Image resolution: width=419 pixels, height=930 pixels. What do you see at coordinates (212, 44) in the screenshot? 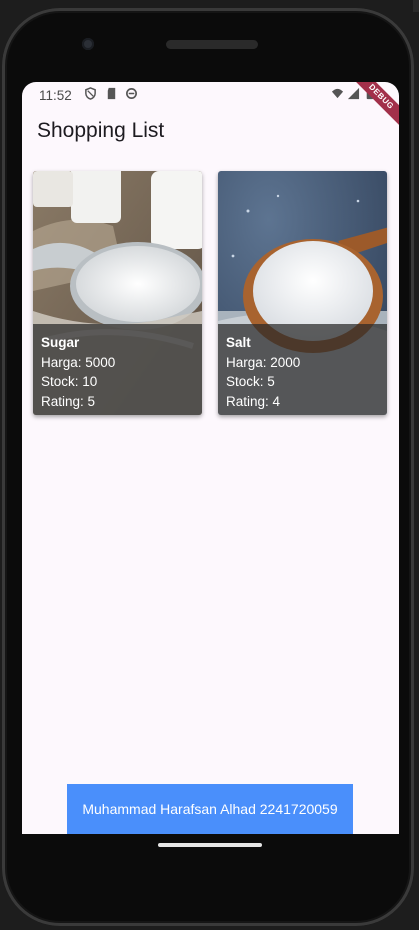
I see `earpiece-speaker` at bounding box center [212, 44].